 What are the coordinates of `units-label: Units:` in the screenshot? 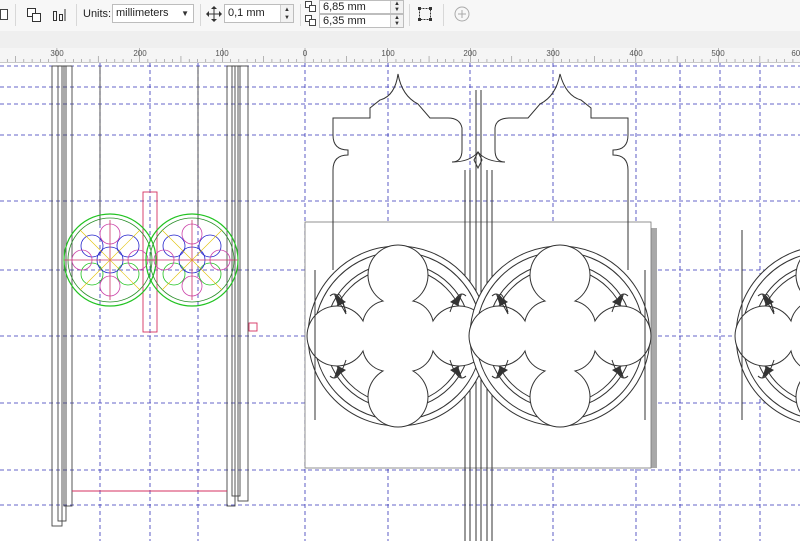 It's located at (97, 14).